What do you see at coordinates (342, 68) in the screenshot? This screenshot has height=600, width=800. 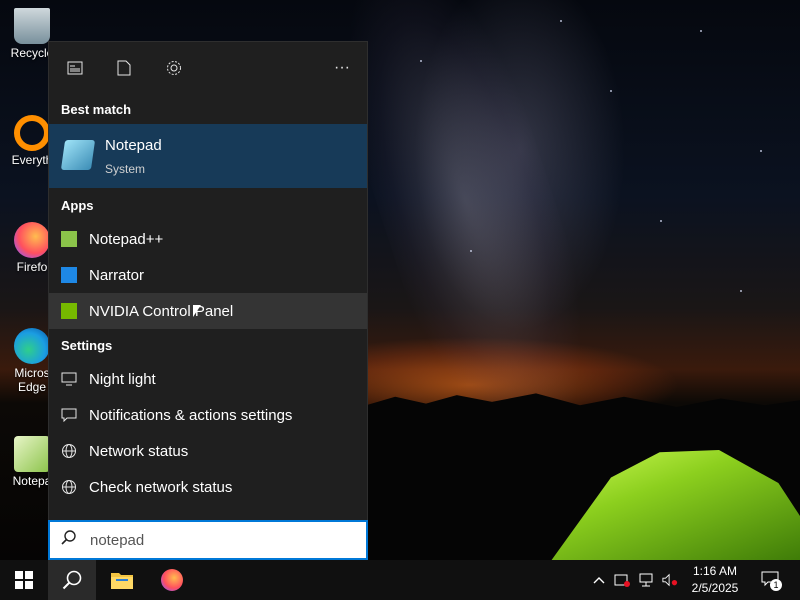 I see `more-icon: ···` at bounding box center [342, 68].